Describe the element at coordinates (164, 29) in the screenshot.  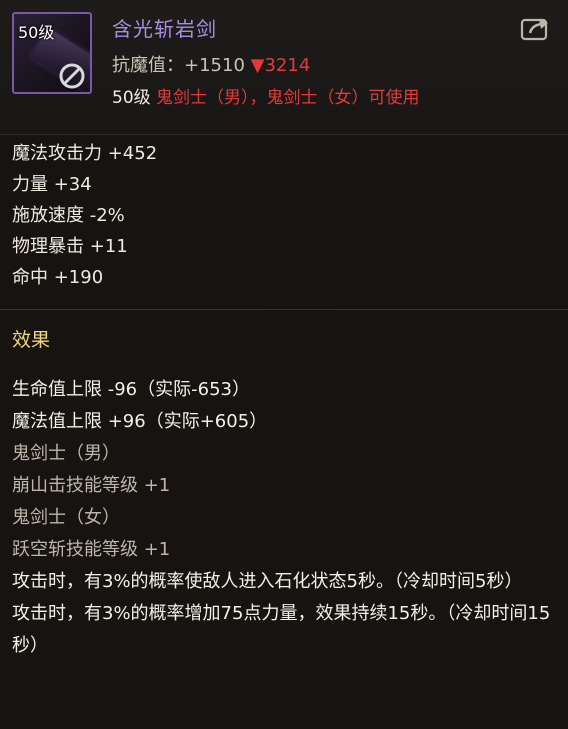
I see `item-name: 含光斩岩剑` at that location.